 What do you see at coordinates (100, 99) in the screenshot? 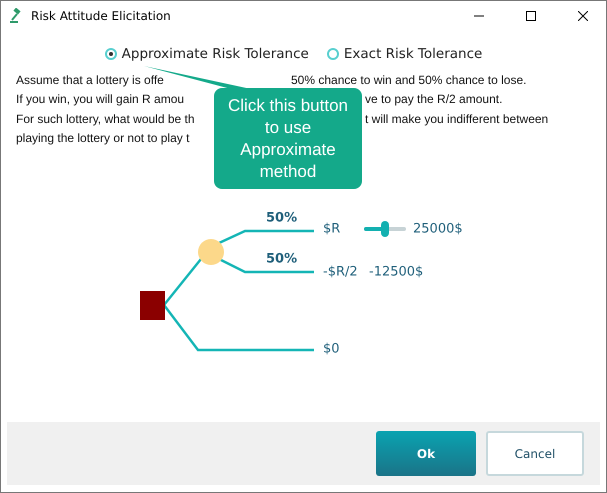
I see `description-text: If you win, you will gain R amou` at bounding box center [100, 99].